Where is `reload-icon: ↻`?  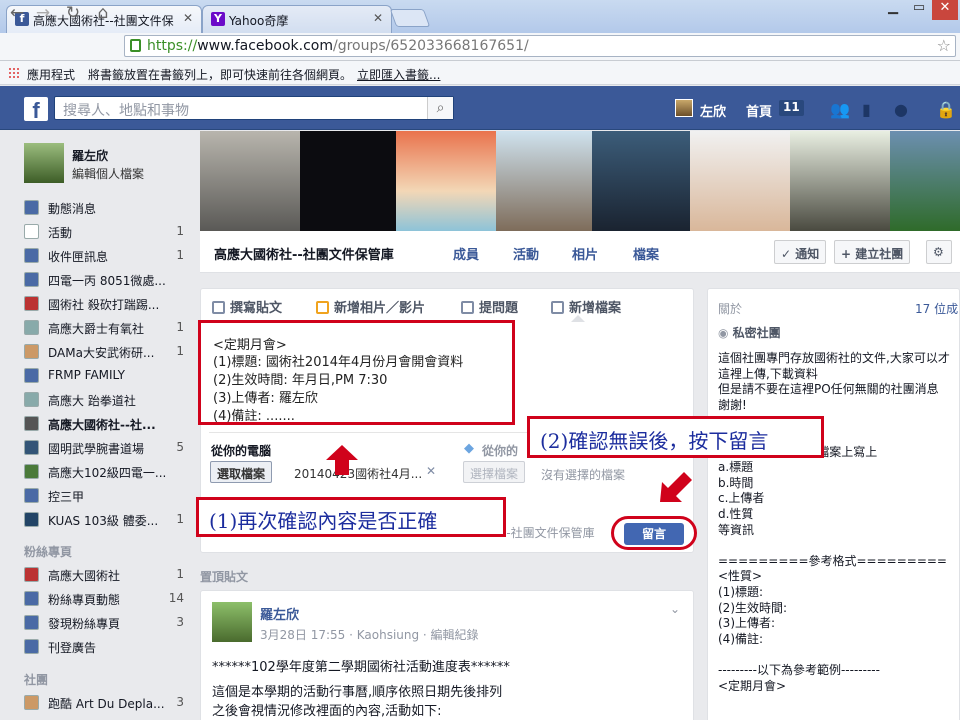
reload-icon: ↻ is located at coordinates (73, 14).